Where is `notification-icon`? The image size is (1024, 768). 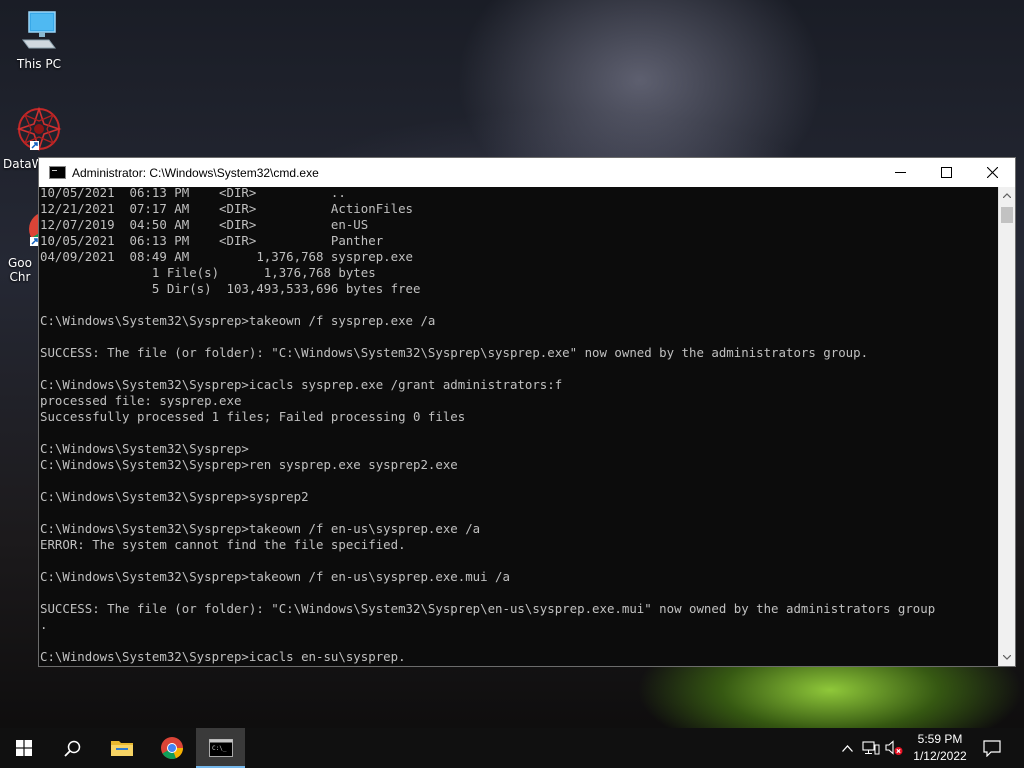 notification-icon is located at coordinates (992, 748).